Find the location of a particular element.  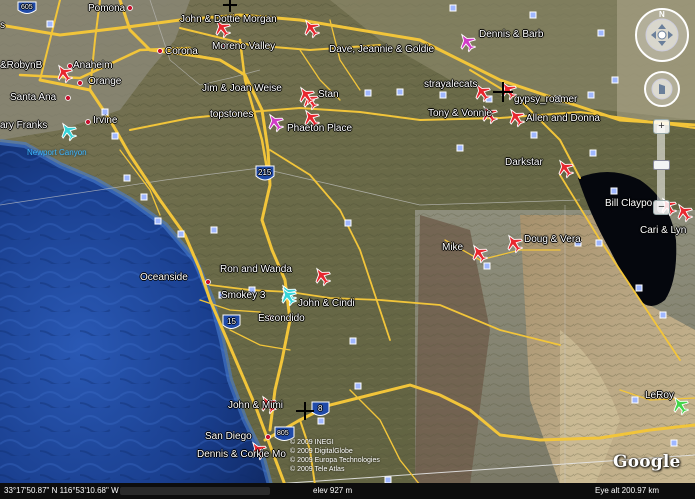

place-santa-ana: Santa Ana is located at coordinates (33, 97).